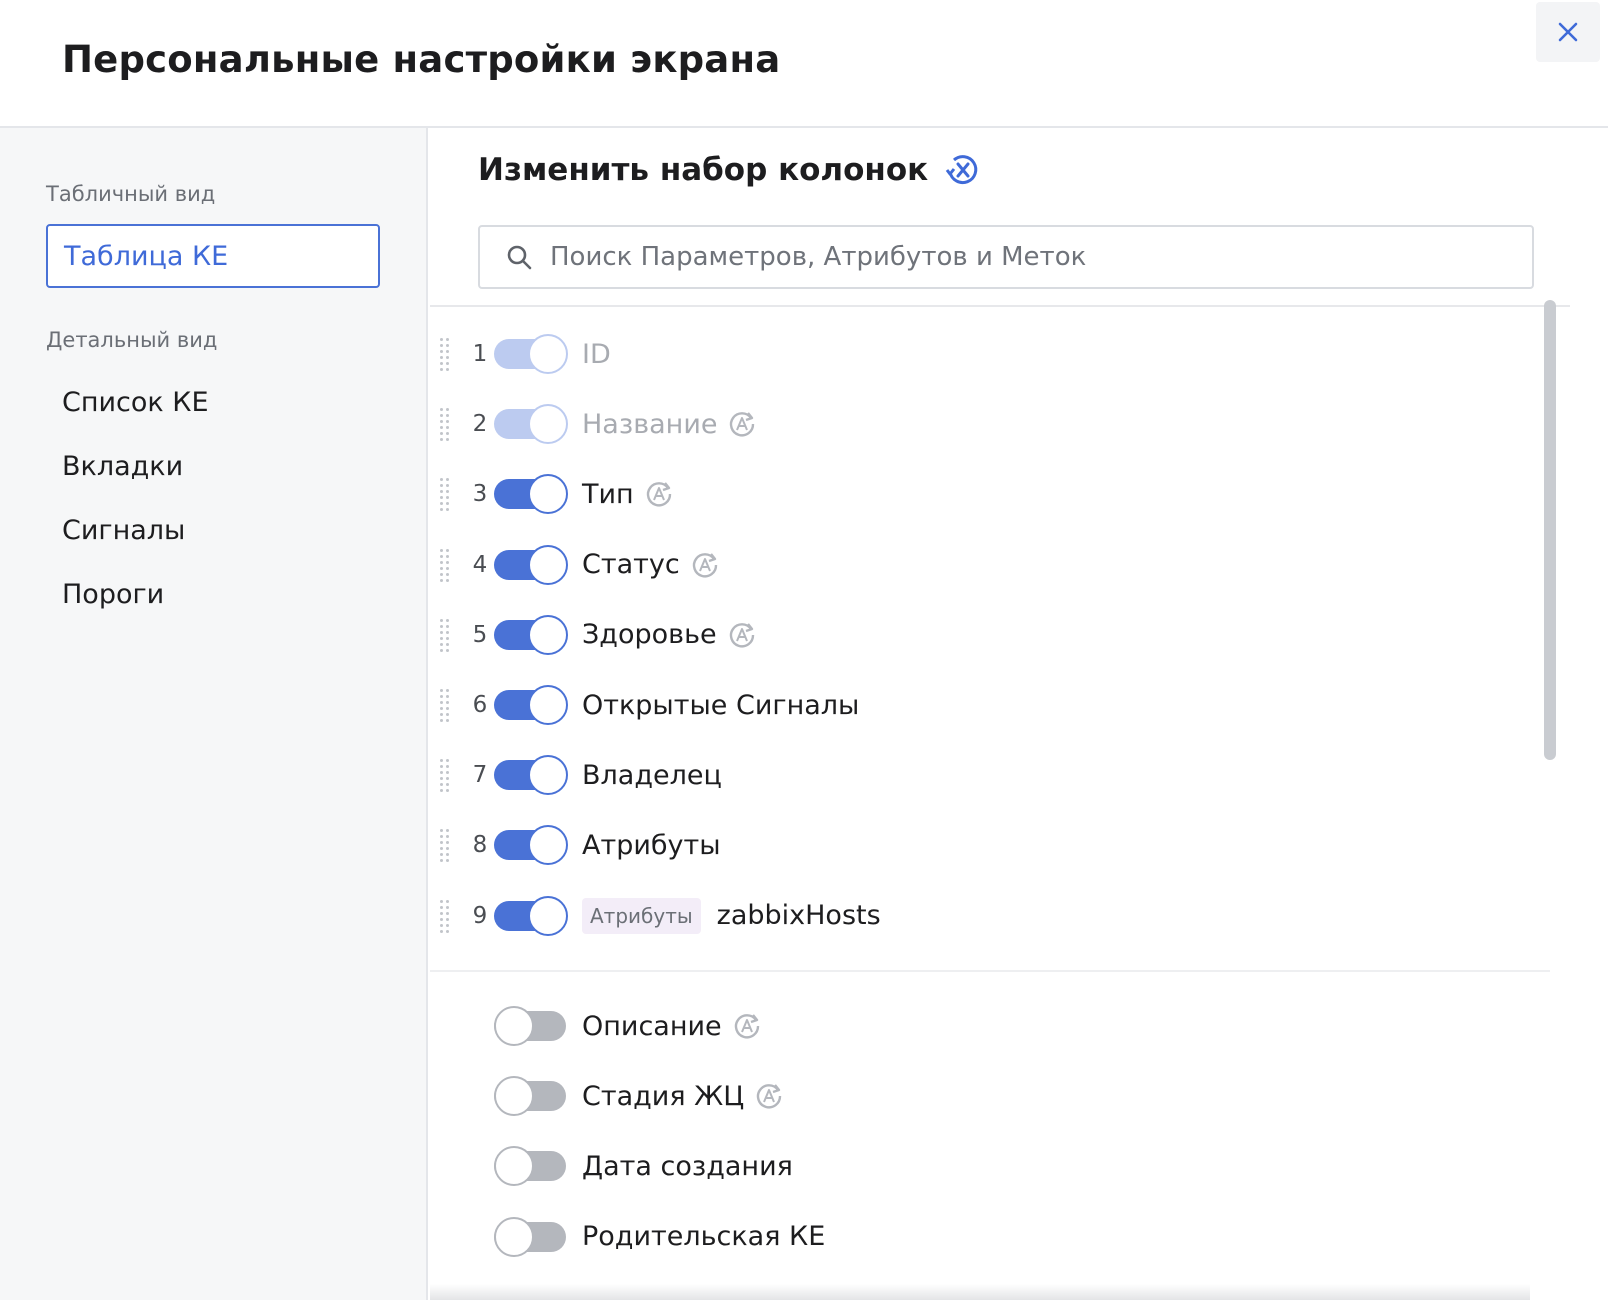 This screenshot has height=1300, width=1608. Describe the element at coordinates (213, 594) in the screenshot. I see `sidebar-item-thresholds: Пороги` at that location.